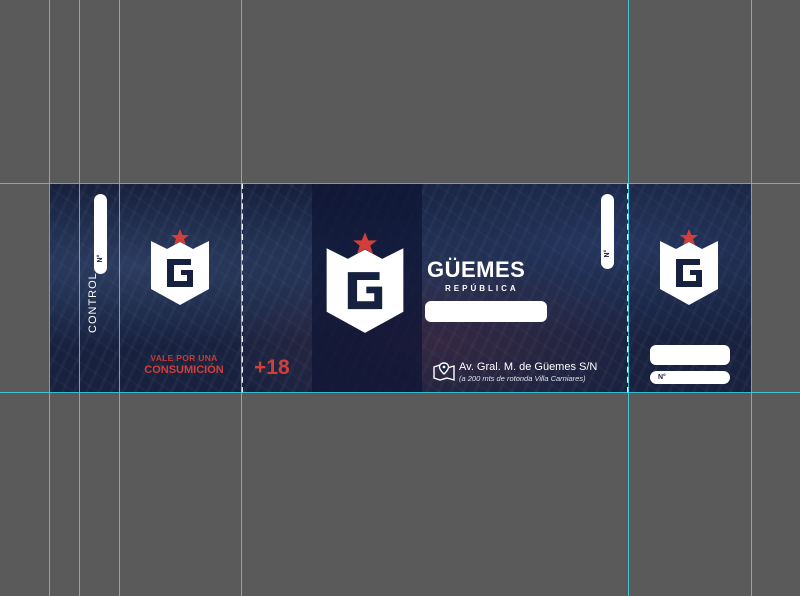  What do you see at coordinates (486, 311) in the screenshot?
I see `name-field` at bounding box center [486, 311].